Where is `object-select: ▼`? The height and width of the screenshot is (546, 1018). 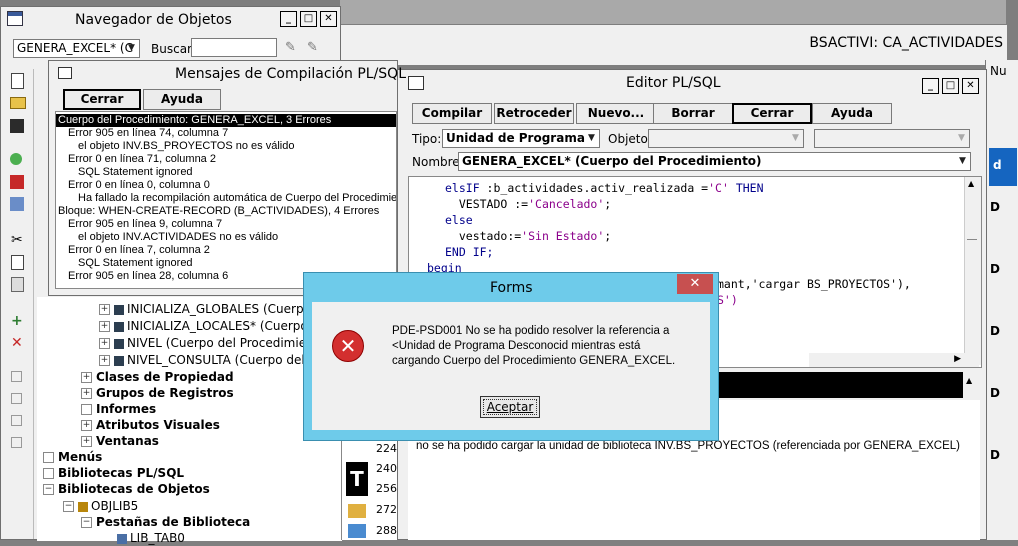
object-select: ▼ is located at coordinates (726, 138).